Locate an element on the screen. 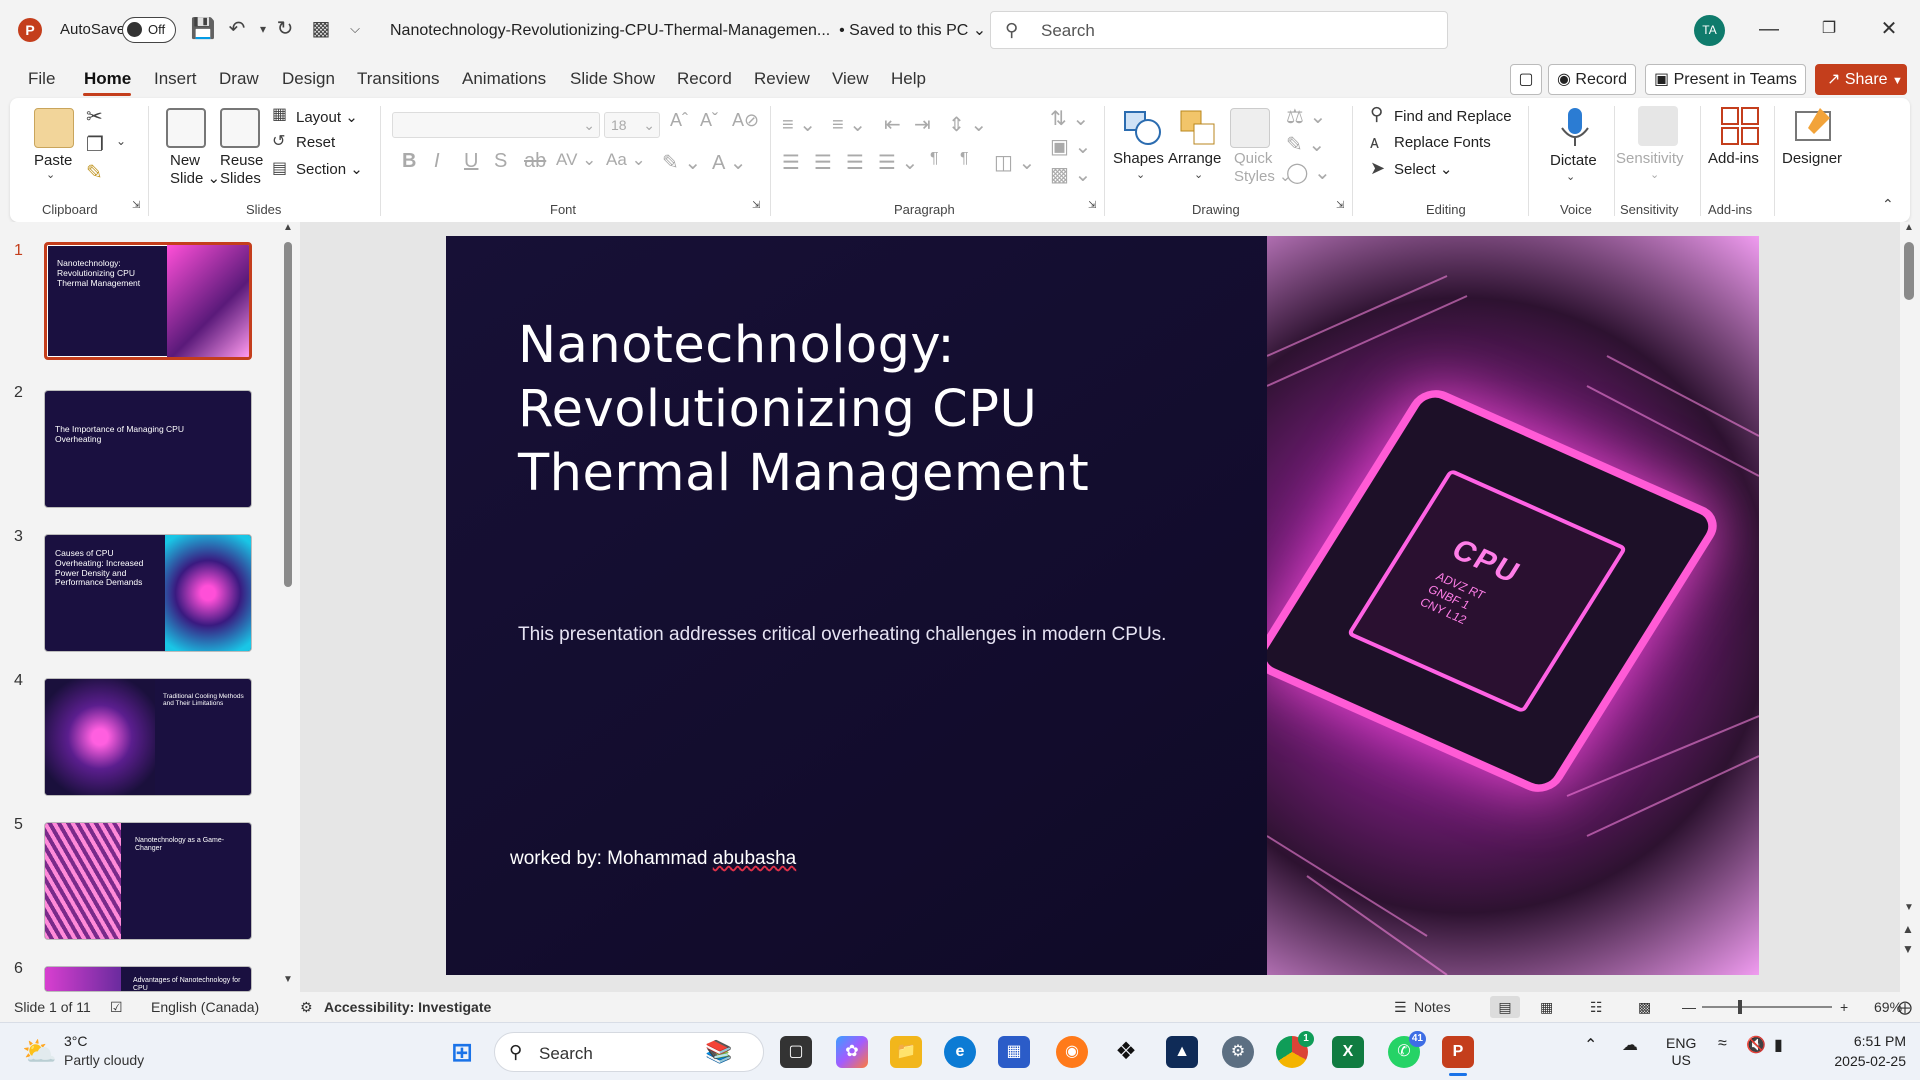 The image size is (1920, 1080). fit-to-window-icon: ⨁ is located at coordinates (1905, 1007).